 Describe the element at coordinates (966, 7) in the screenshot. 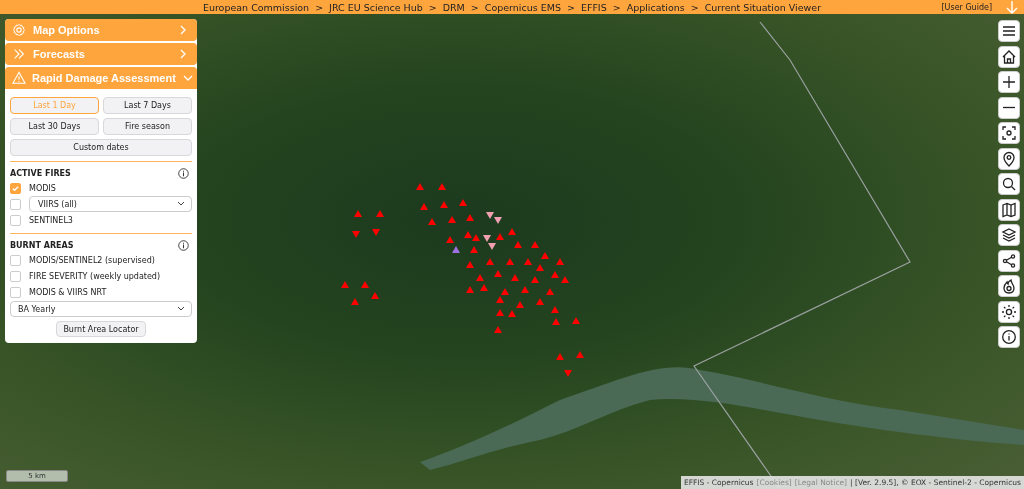

I see `user-guide-link: [User Guide]` at that location.